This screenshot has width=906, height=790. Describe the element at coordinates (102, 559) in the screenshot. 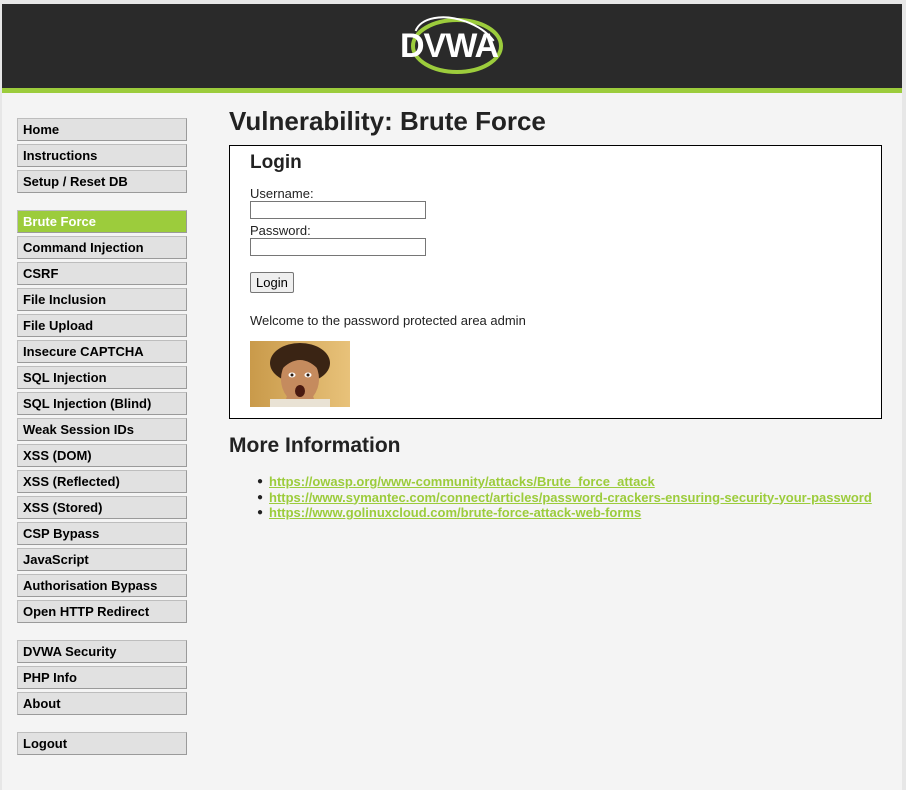

I see `sidebar-item-javascript: JavaScript` at that location.